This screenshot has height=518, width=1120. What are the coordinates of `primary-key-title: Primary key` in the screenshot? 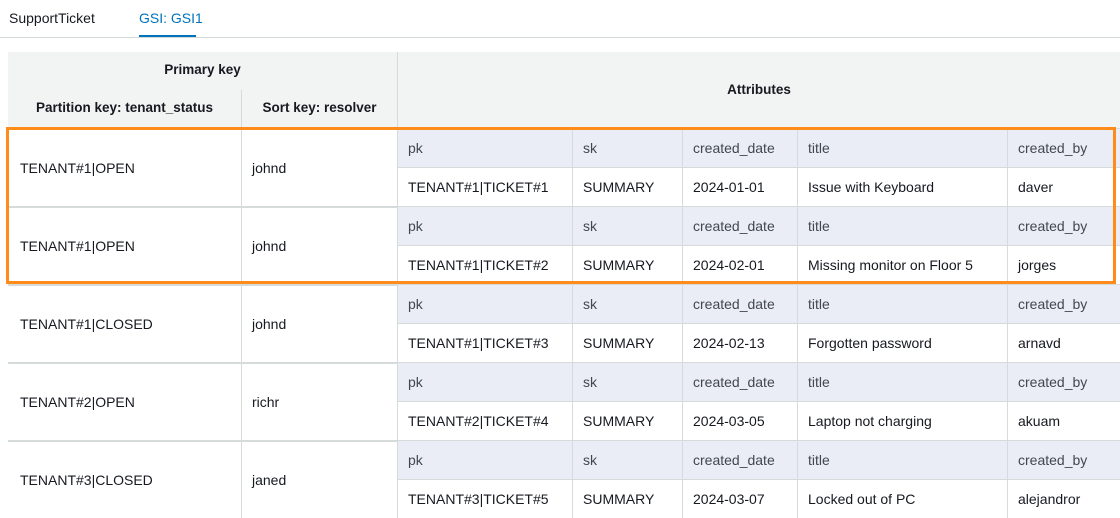 It's located at (202, 69).